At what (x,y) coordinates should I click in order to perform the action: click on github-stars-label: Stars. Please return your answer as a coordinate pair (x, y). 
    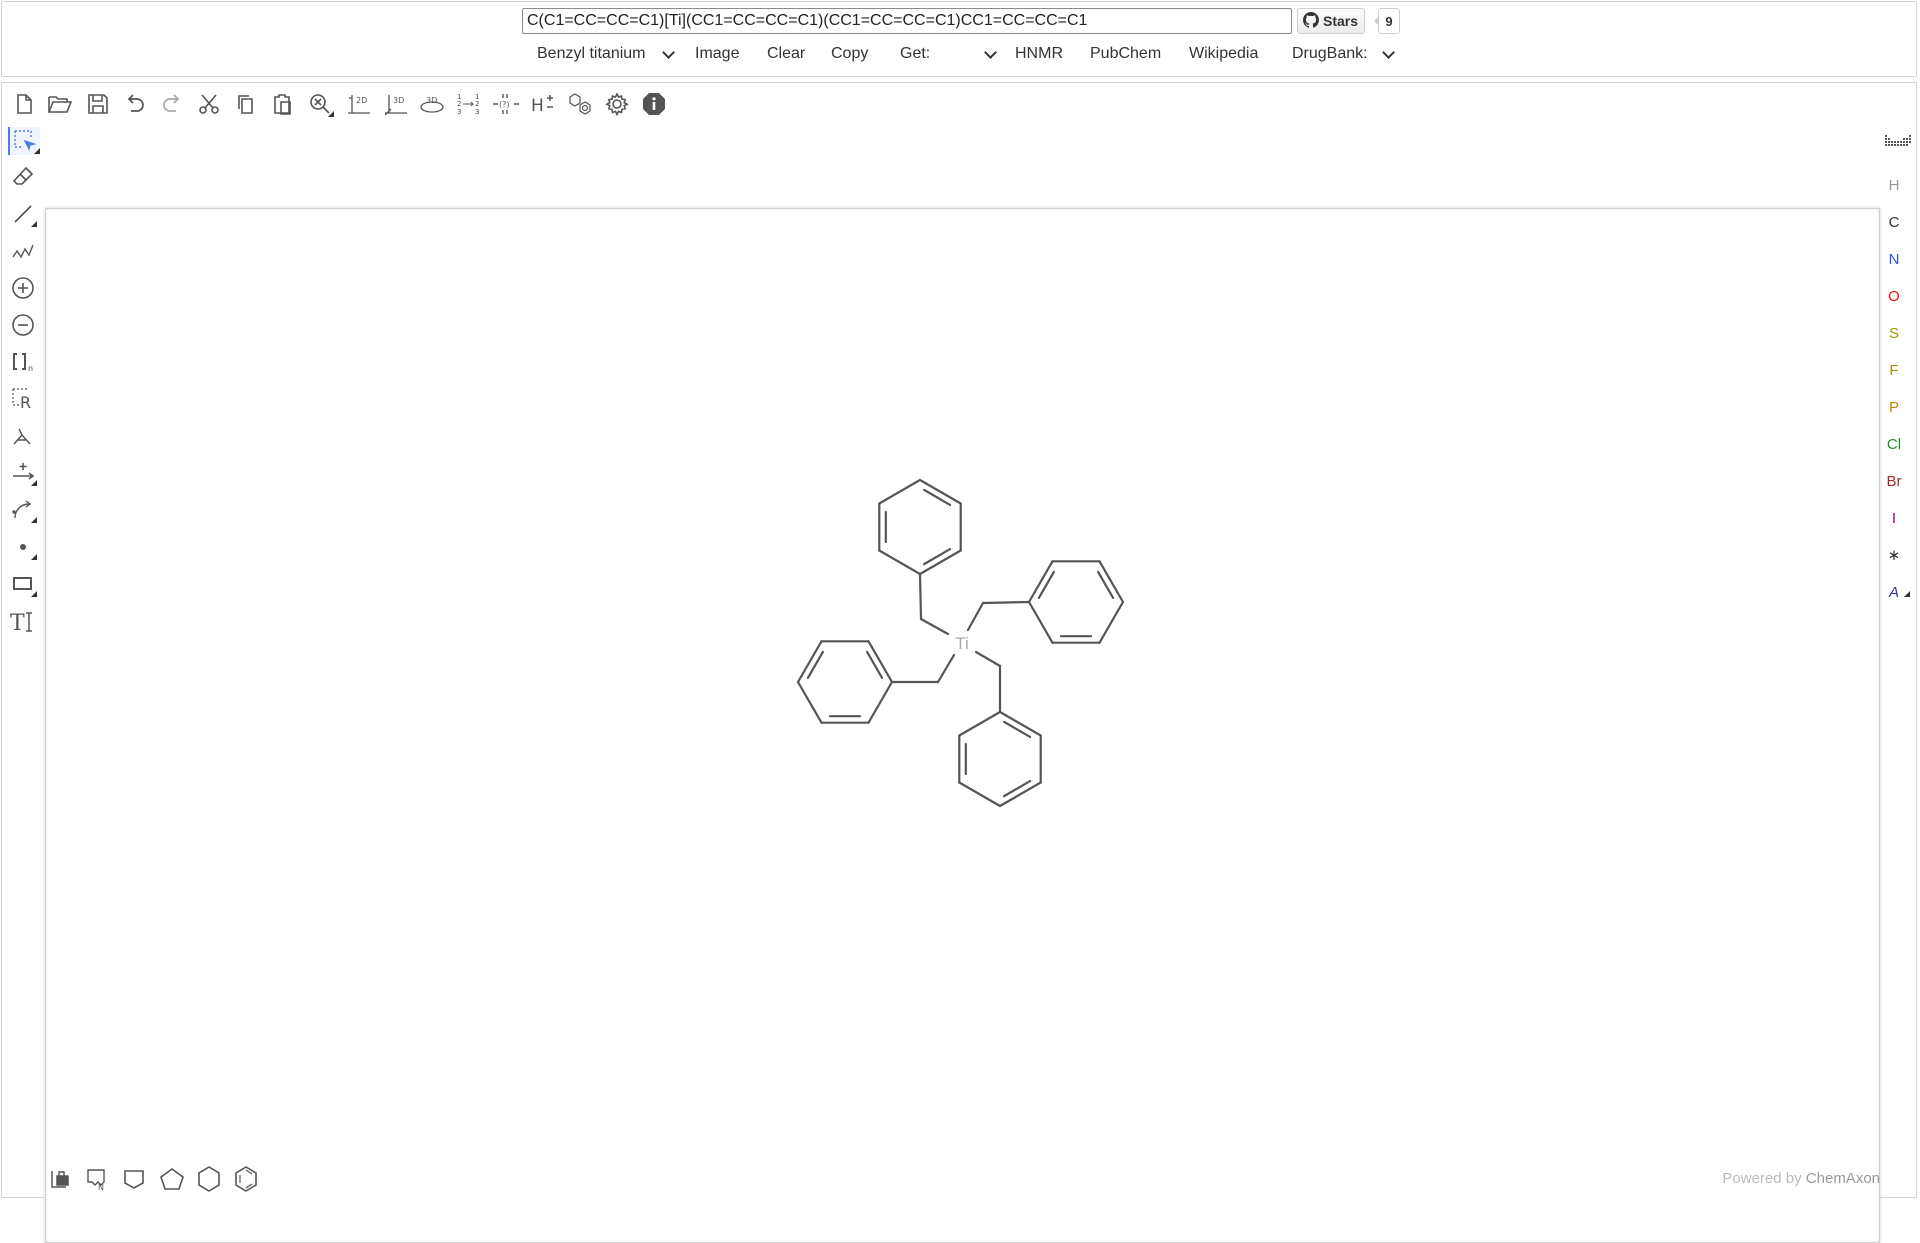
    Looking at the image, I should click on (1341, 21).